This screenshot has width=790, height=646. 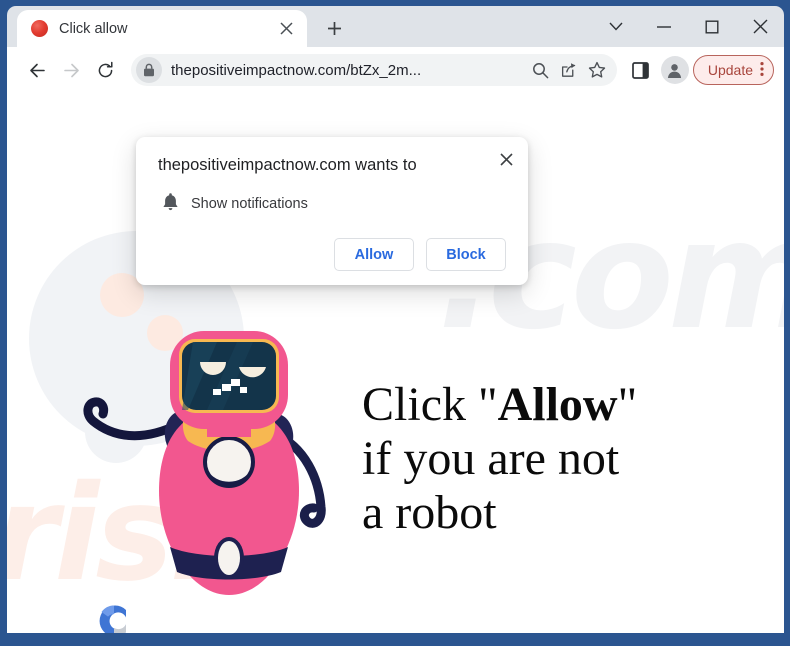 I want to click on headline-line-3: a robot, so click(x=429, y=512).